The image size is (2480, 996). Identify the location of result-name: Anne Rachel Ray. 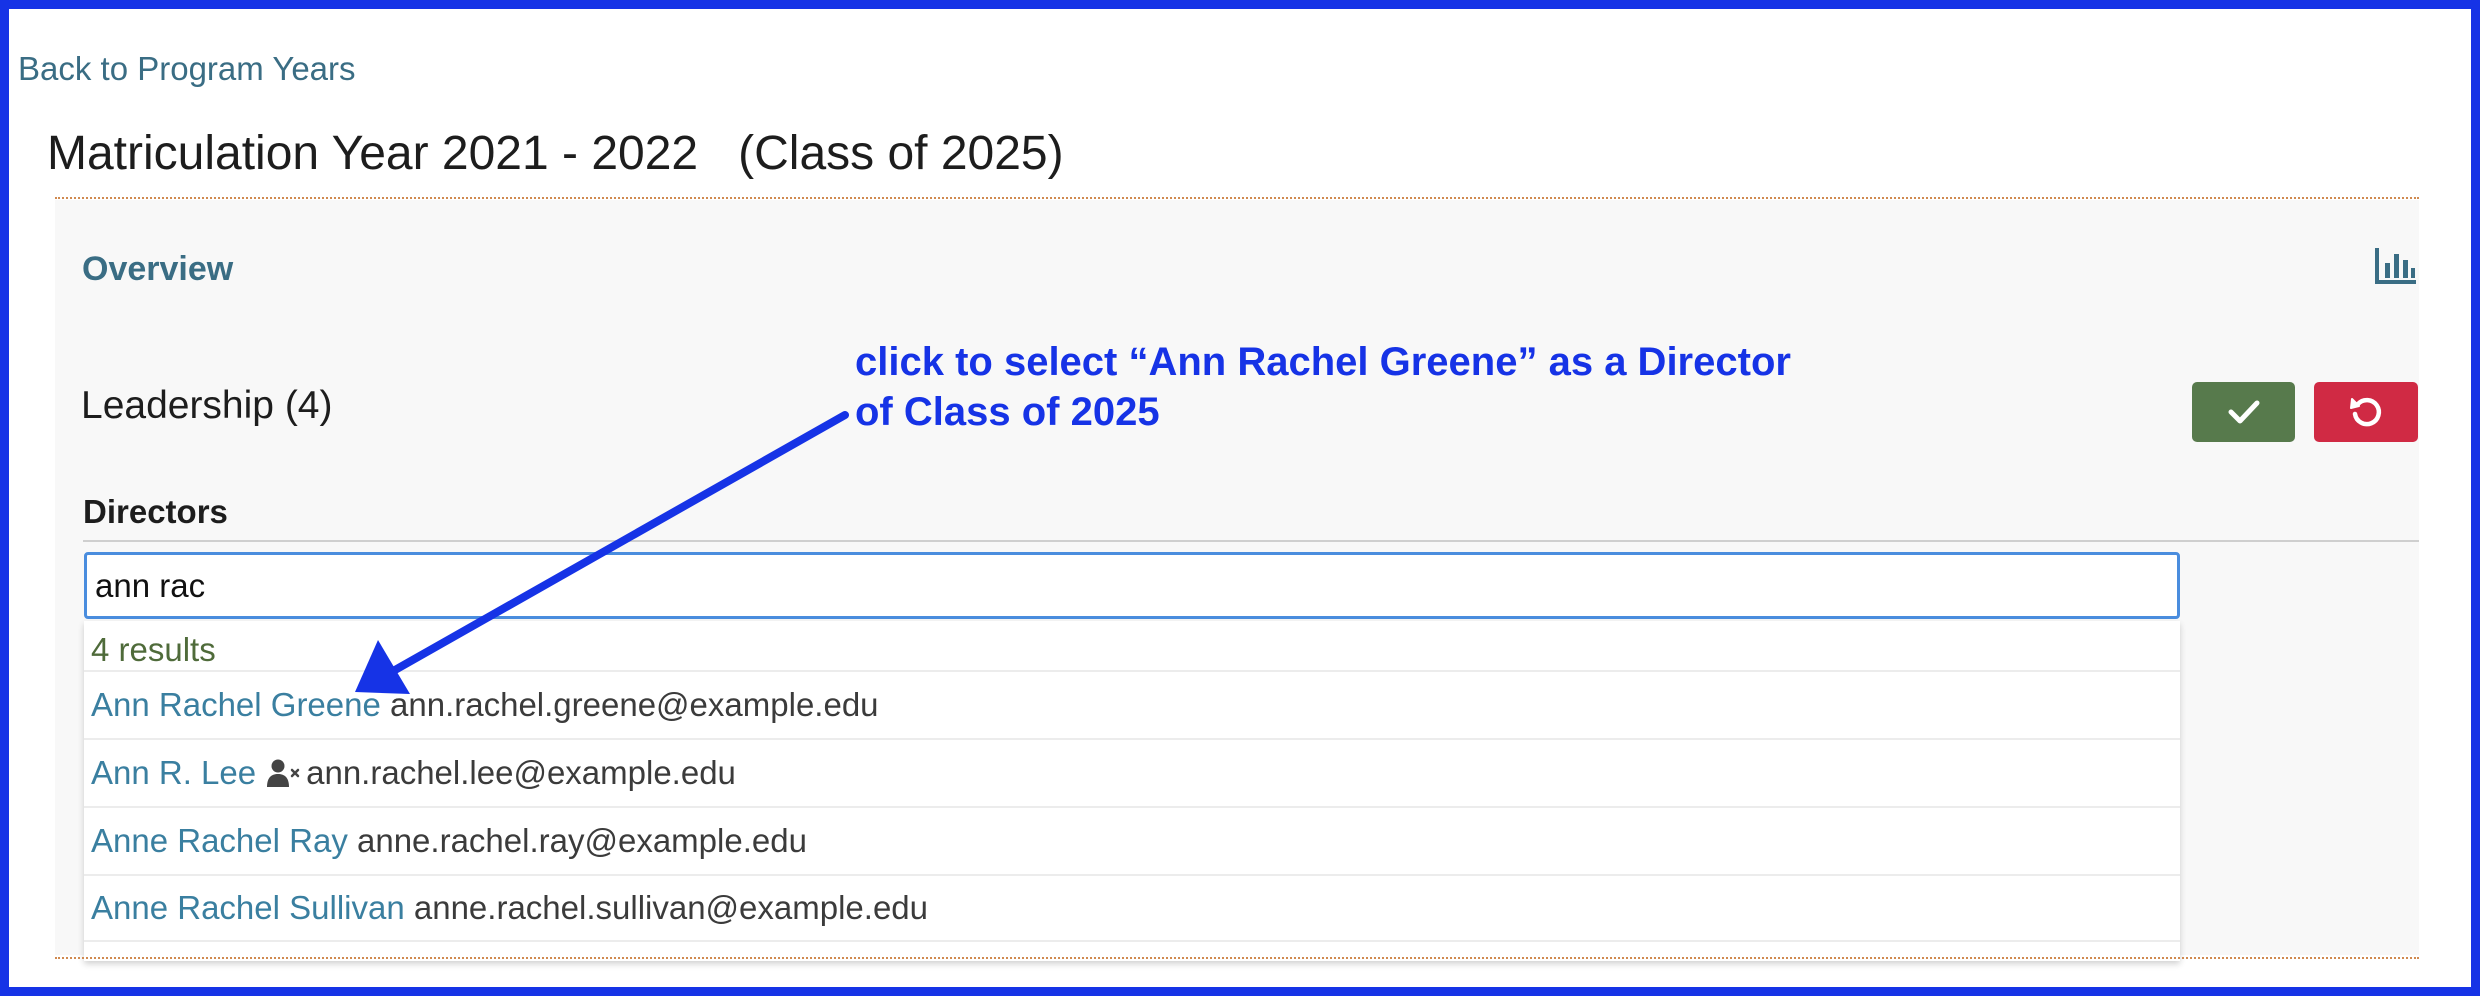
(219, 840).